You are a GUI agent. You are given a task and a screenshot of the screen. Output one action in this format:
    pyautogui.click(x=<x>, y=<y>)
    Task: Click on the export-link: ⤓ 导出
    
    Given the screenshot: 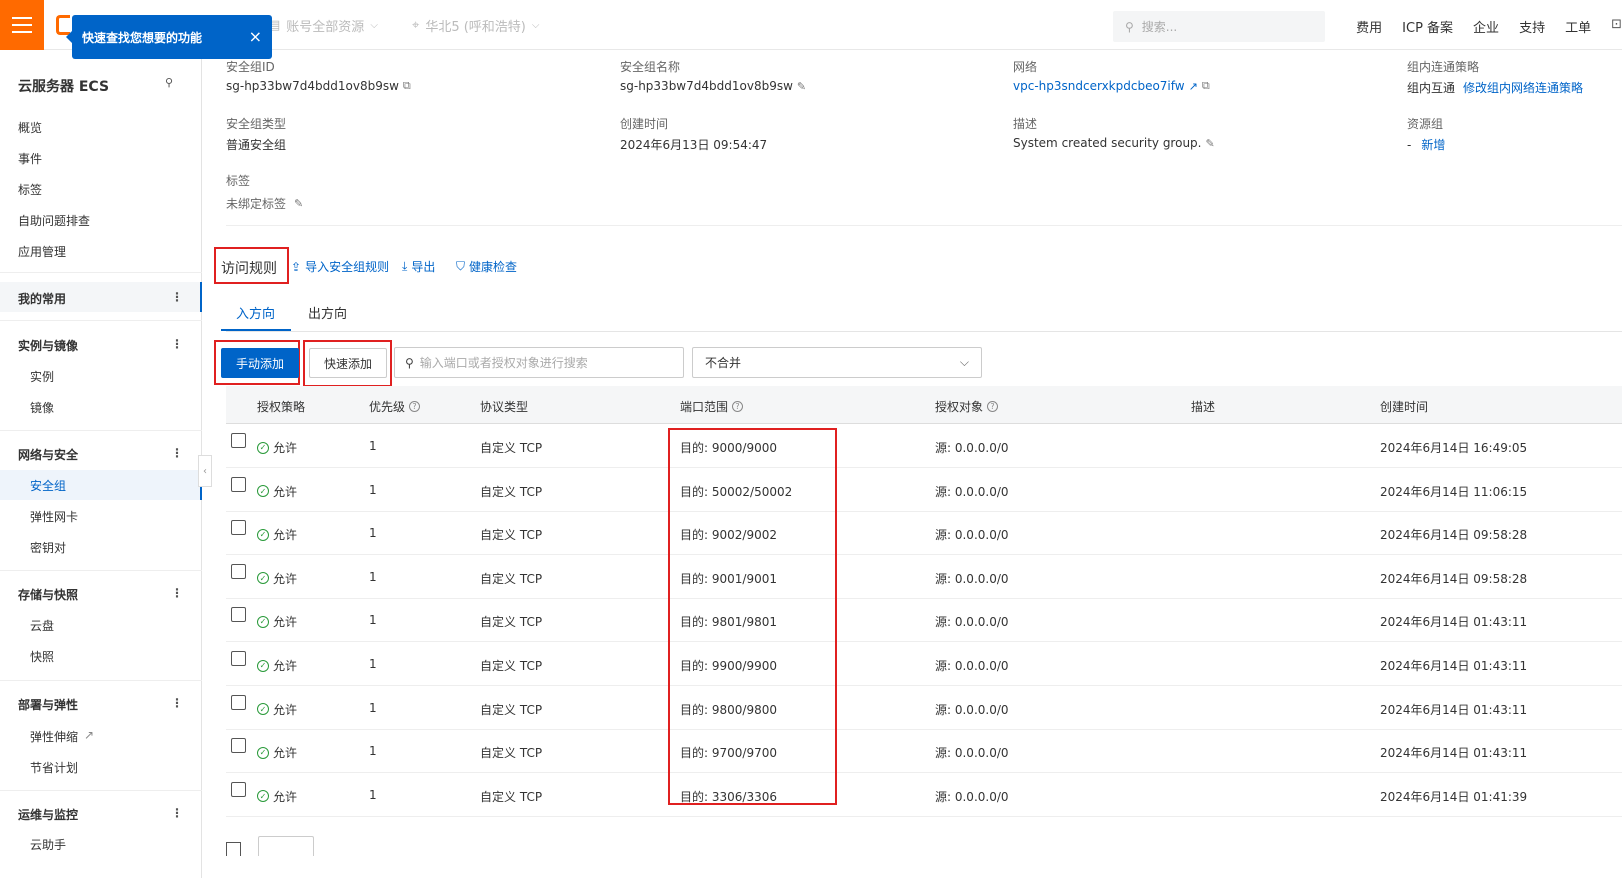 What is the action you would take?
    pyautogui.click(x=418, y=266)
    